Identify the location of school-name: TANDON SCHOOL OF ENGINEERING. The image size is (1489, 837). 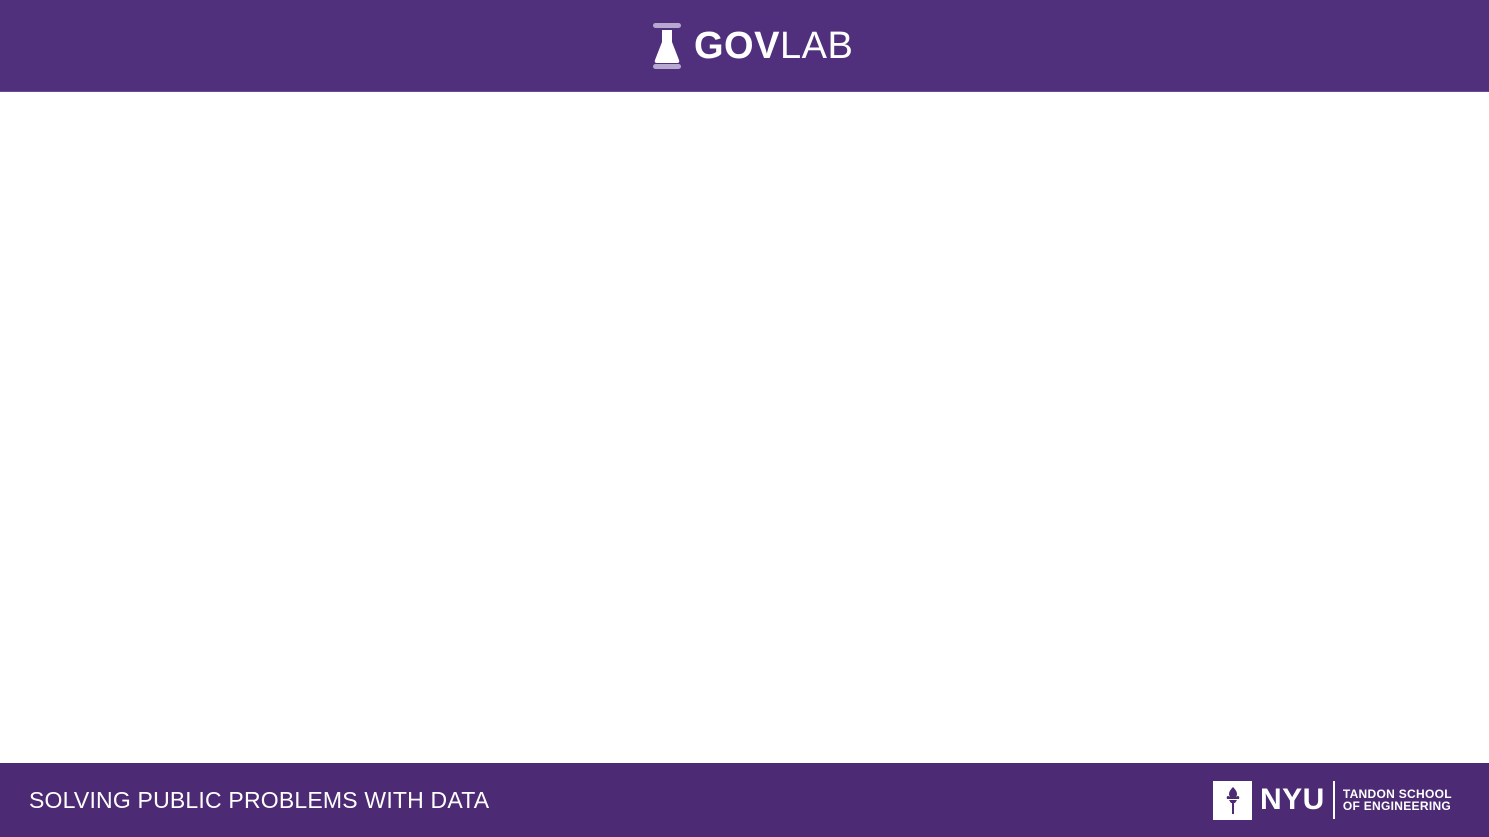
(1397, 800).